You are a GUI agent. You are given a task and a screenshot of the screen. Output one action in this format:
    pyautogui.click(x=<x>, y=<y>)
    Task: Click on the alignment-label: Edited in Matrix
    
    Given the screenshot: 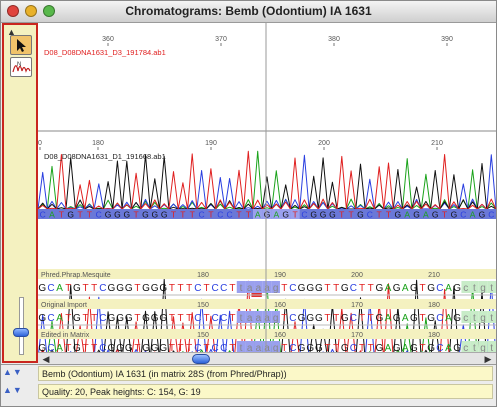 What is the action you would take?
    pyautogui.click(x=65, y=335)
    